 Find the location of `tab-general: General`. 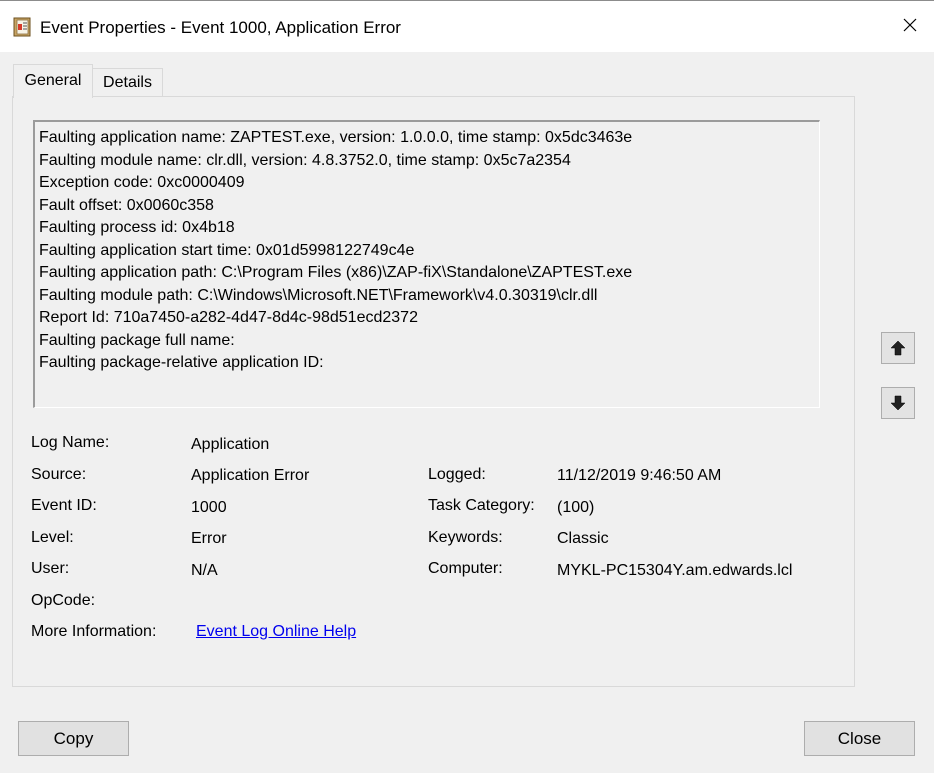

tab-general: General is located at coordinates (53, 81).